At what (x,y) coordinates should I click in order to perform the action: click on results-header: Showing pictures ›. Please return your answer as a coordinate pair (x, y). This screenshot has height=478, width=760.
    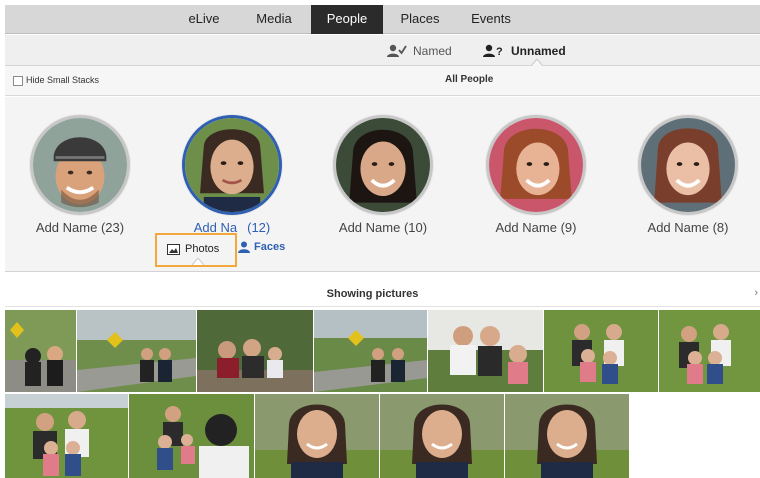
    Looking at the image, I should click on (382, 290).